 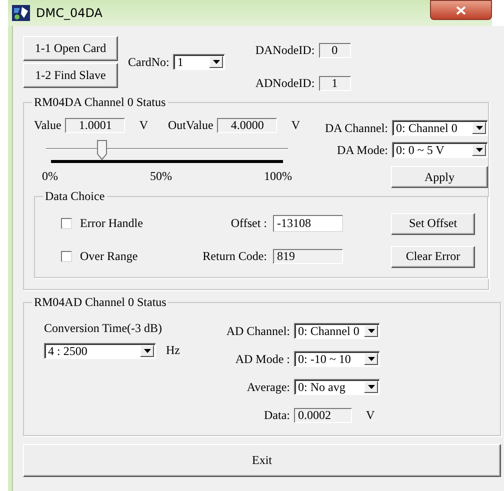 I want to click on field-label: Conversion Time(-3 dB), so click(x=104, y=328).